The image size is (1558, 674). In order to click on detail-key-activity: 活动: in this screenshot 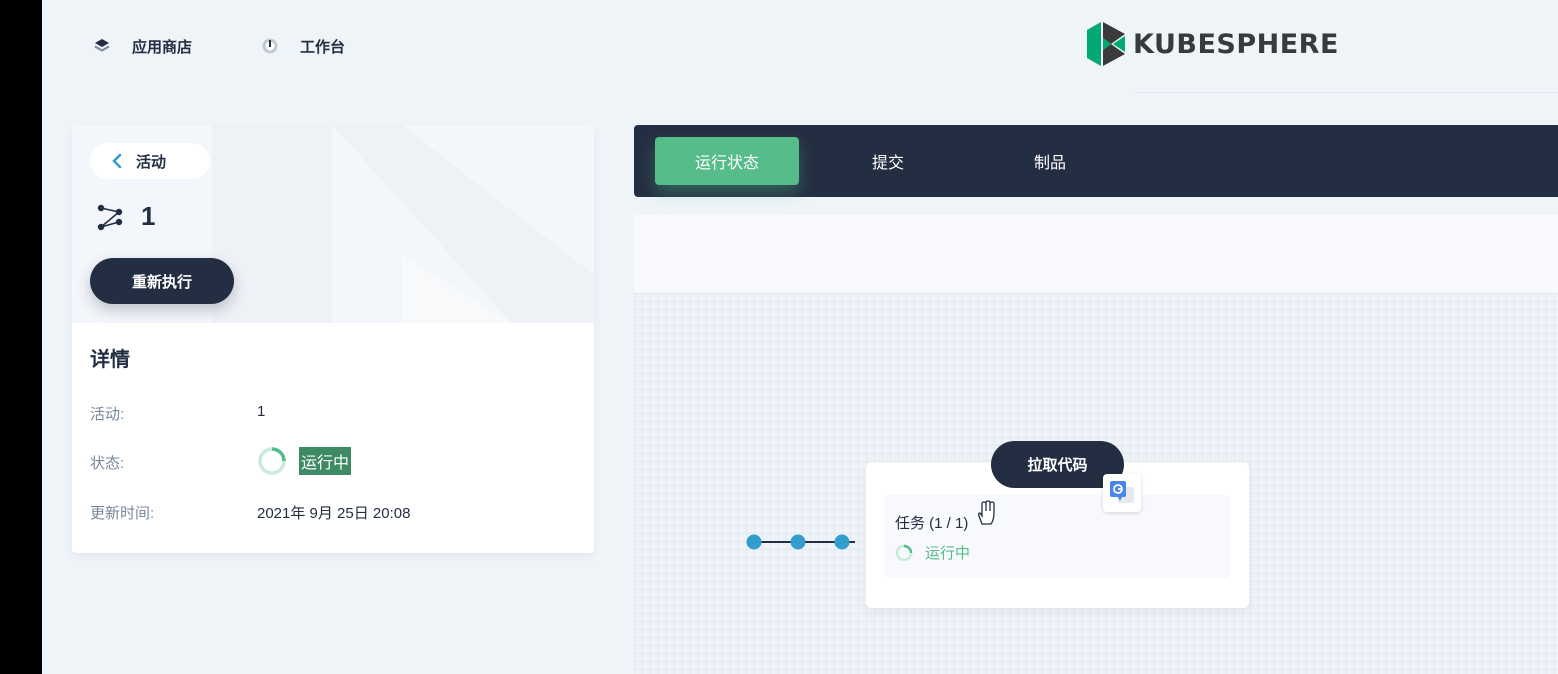, I will do `click(107, 414)`.